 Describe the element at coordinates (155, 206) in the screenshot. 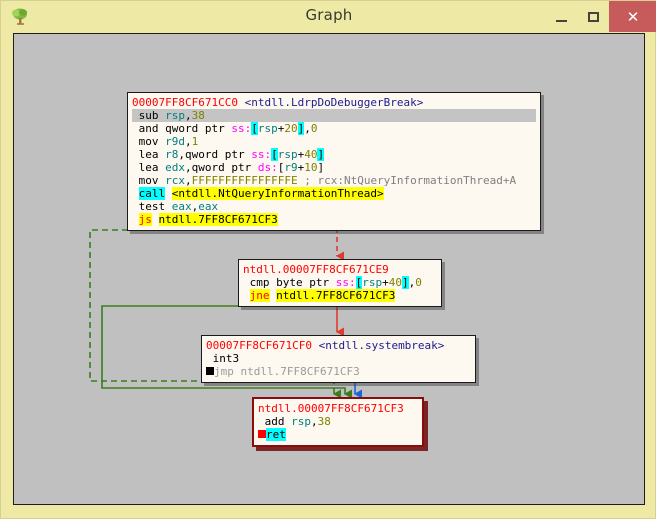

I see `code-token: test` at that location.